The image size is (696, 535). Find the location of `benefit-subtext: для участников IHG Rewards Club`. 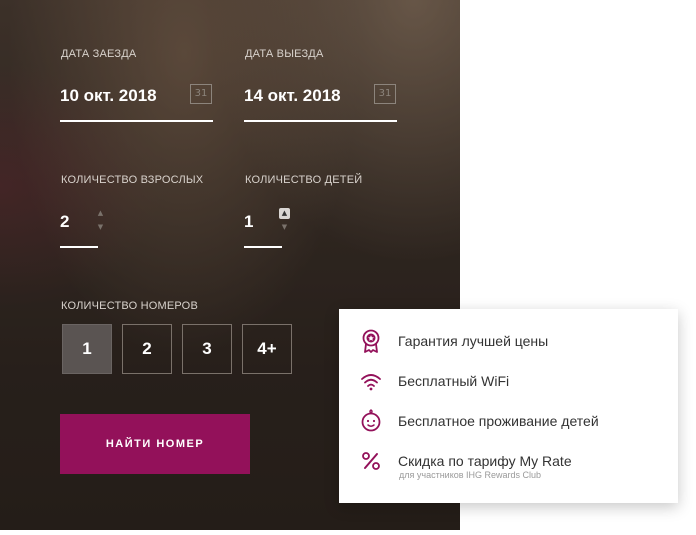

benefit-subtext: для участников IHG Rewards Club is located at coordinates (470, 475).